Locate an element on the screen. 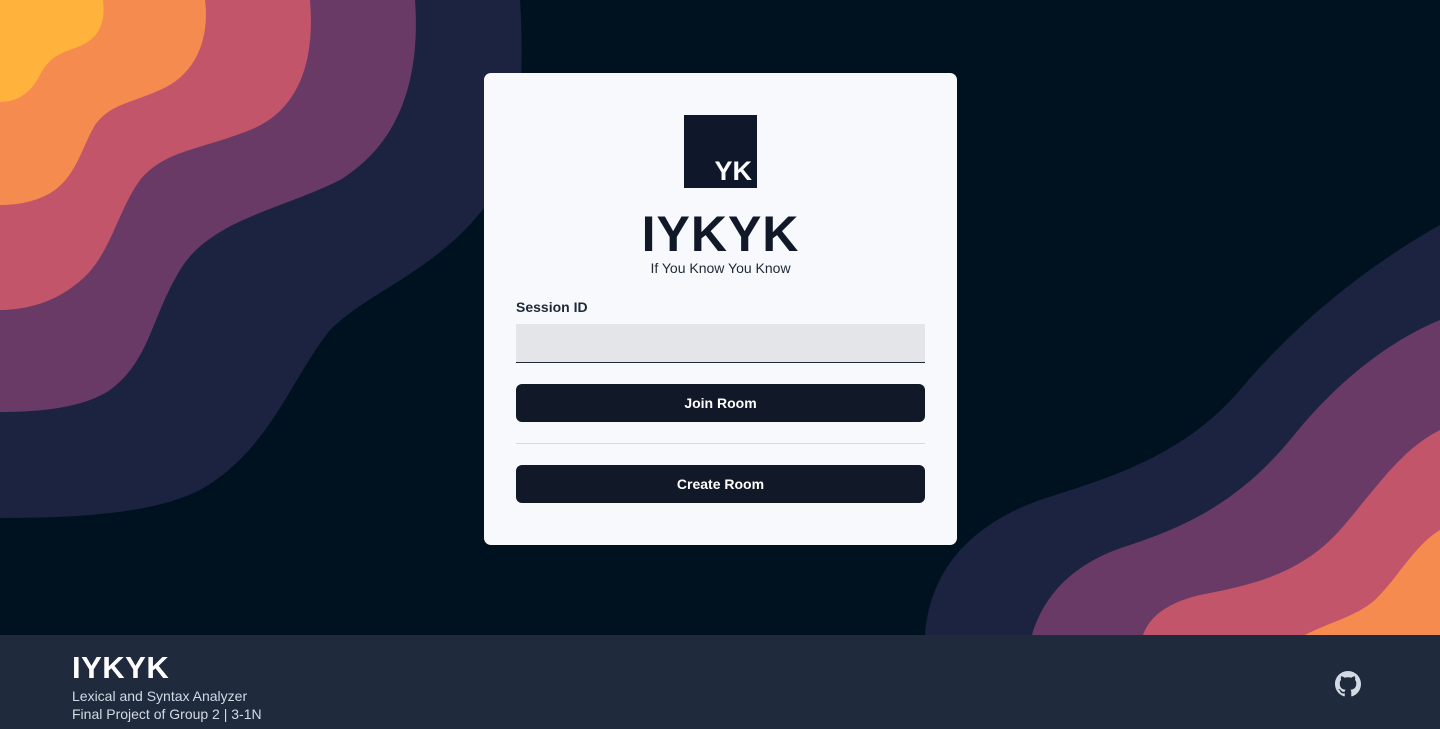 This screenshot has width=1440, height=729. card-subtitle: If You Know You Know is located at coordinates (720, 268).